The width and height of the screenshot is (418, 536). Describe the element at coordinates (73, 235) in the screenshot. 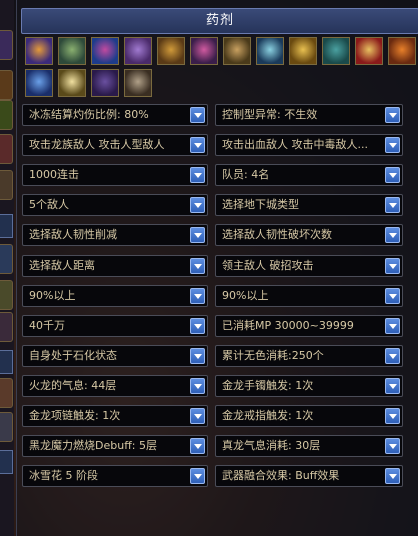

I see `dropdown-value: 选择敌人韧性削减` at that location.